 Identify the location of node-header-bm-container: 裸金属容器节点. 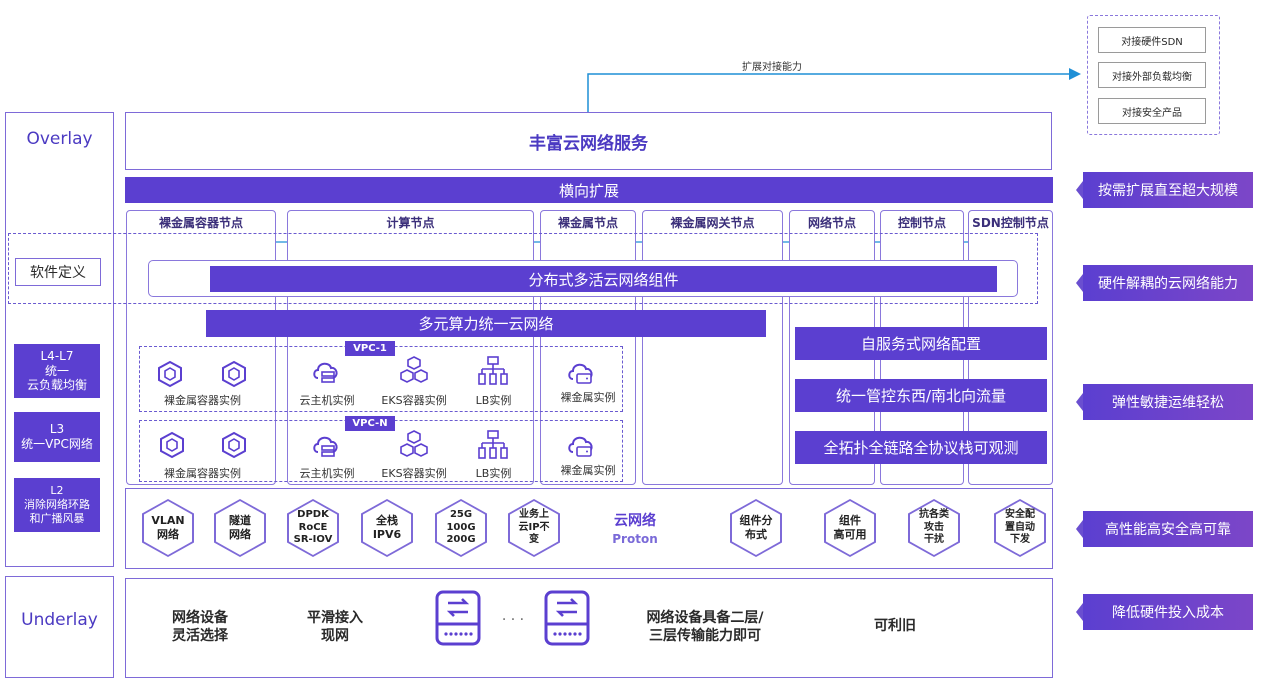
(200, 222).